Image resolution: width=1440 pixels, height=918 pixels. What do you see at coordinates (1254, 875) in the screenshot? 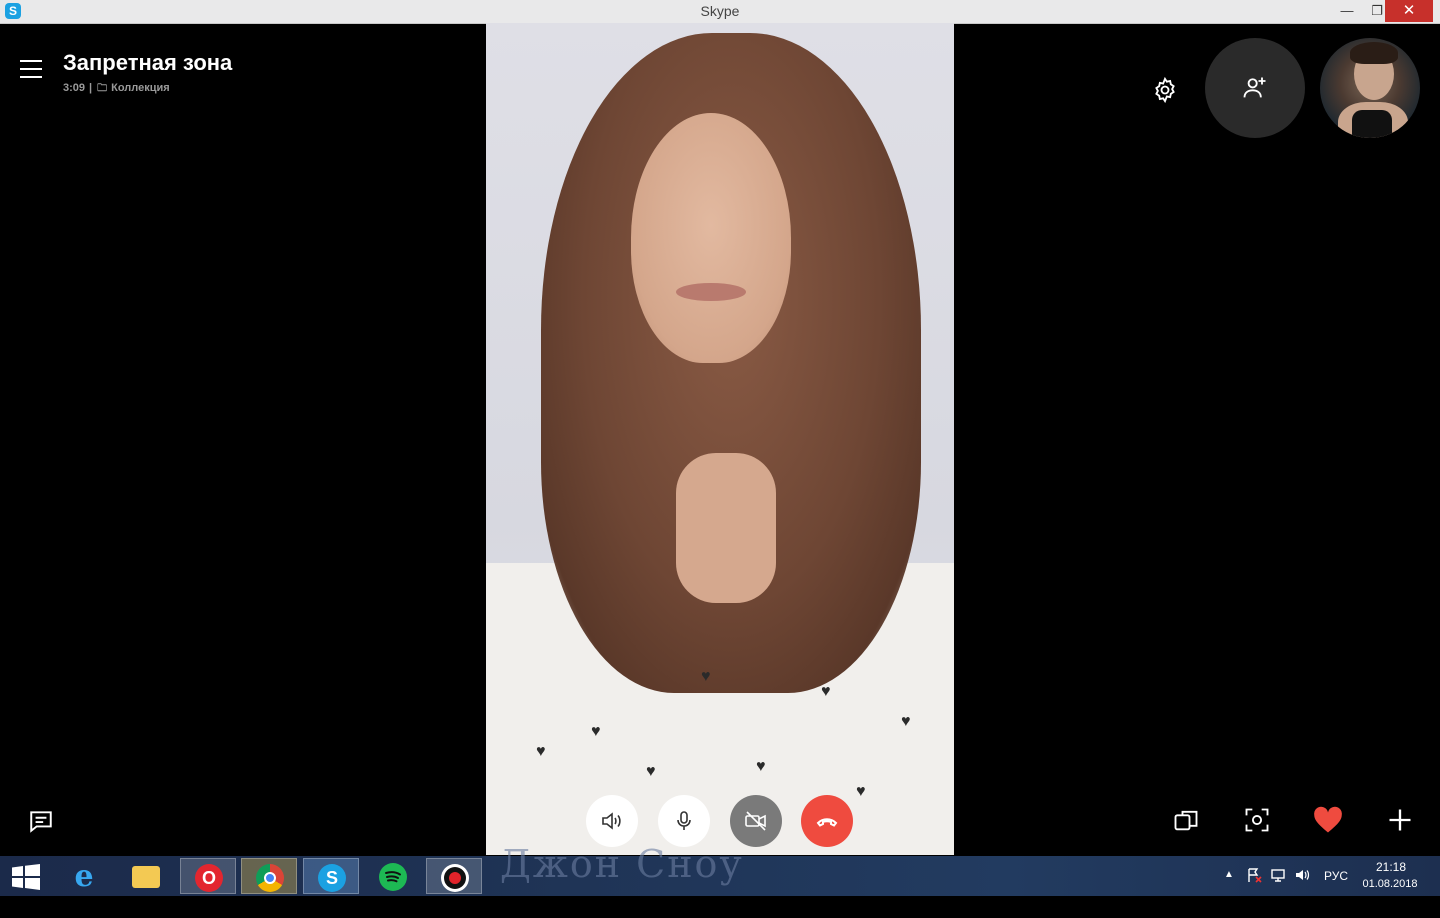
I see `tray-flag-icon` at bounding box center [1254, 875].